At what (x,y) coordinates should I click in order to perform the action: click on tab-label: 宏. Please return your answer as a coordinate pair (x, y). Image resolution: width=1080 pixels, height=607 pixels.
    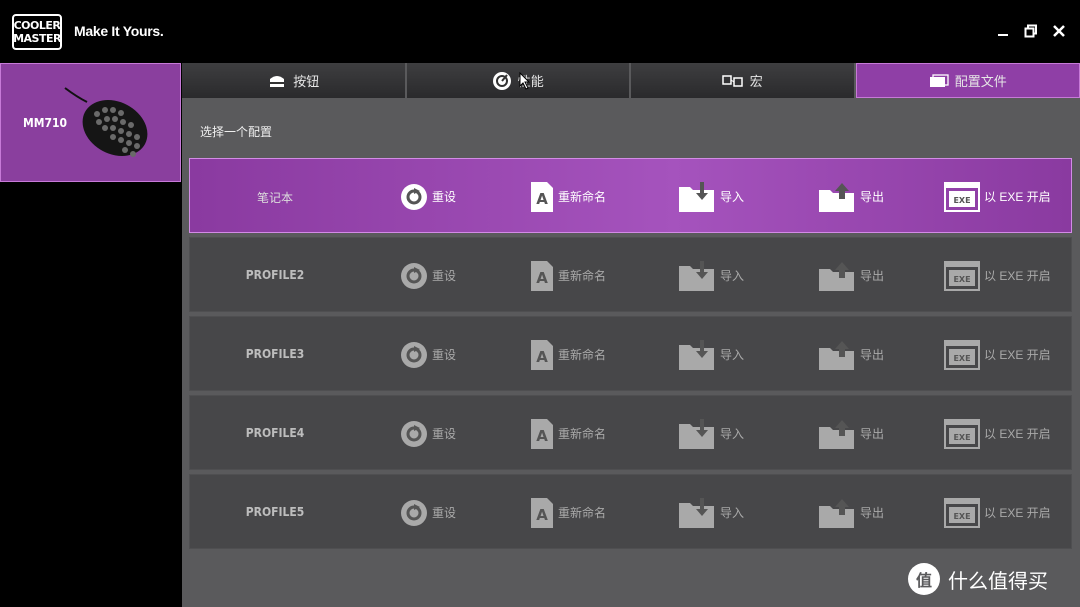
    Looking at the image, I should click on (756, 81).